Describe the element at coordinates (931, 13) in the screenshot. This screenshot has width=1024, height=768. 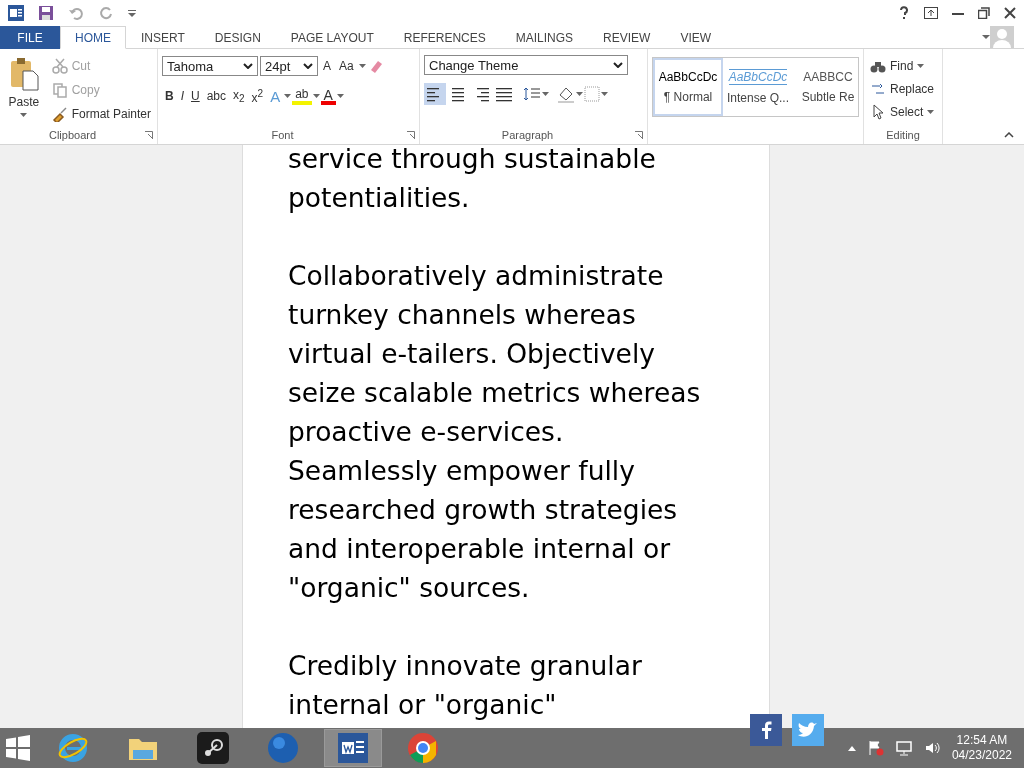
I see `ribbon-display-icon` at that location.